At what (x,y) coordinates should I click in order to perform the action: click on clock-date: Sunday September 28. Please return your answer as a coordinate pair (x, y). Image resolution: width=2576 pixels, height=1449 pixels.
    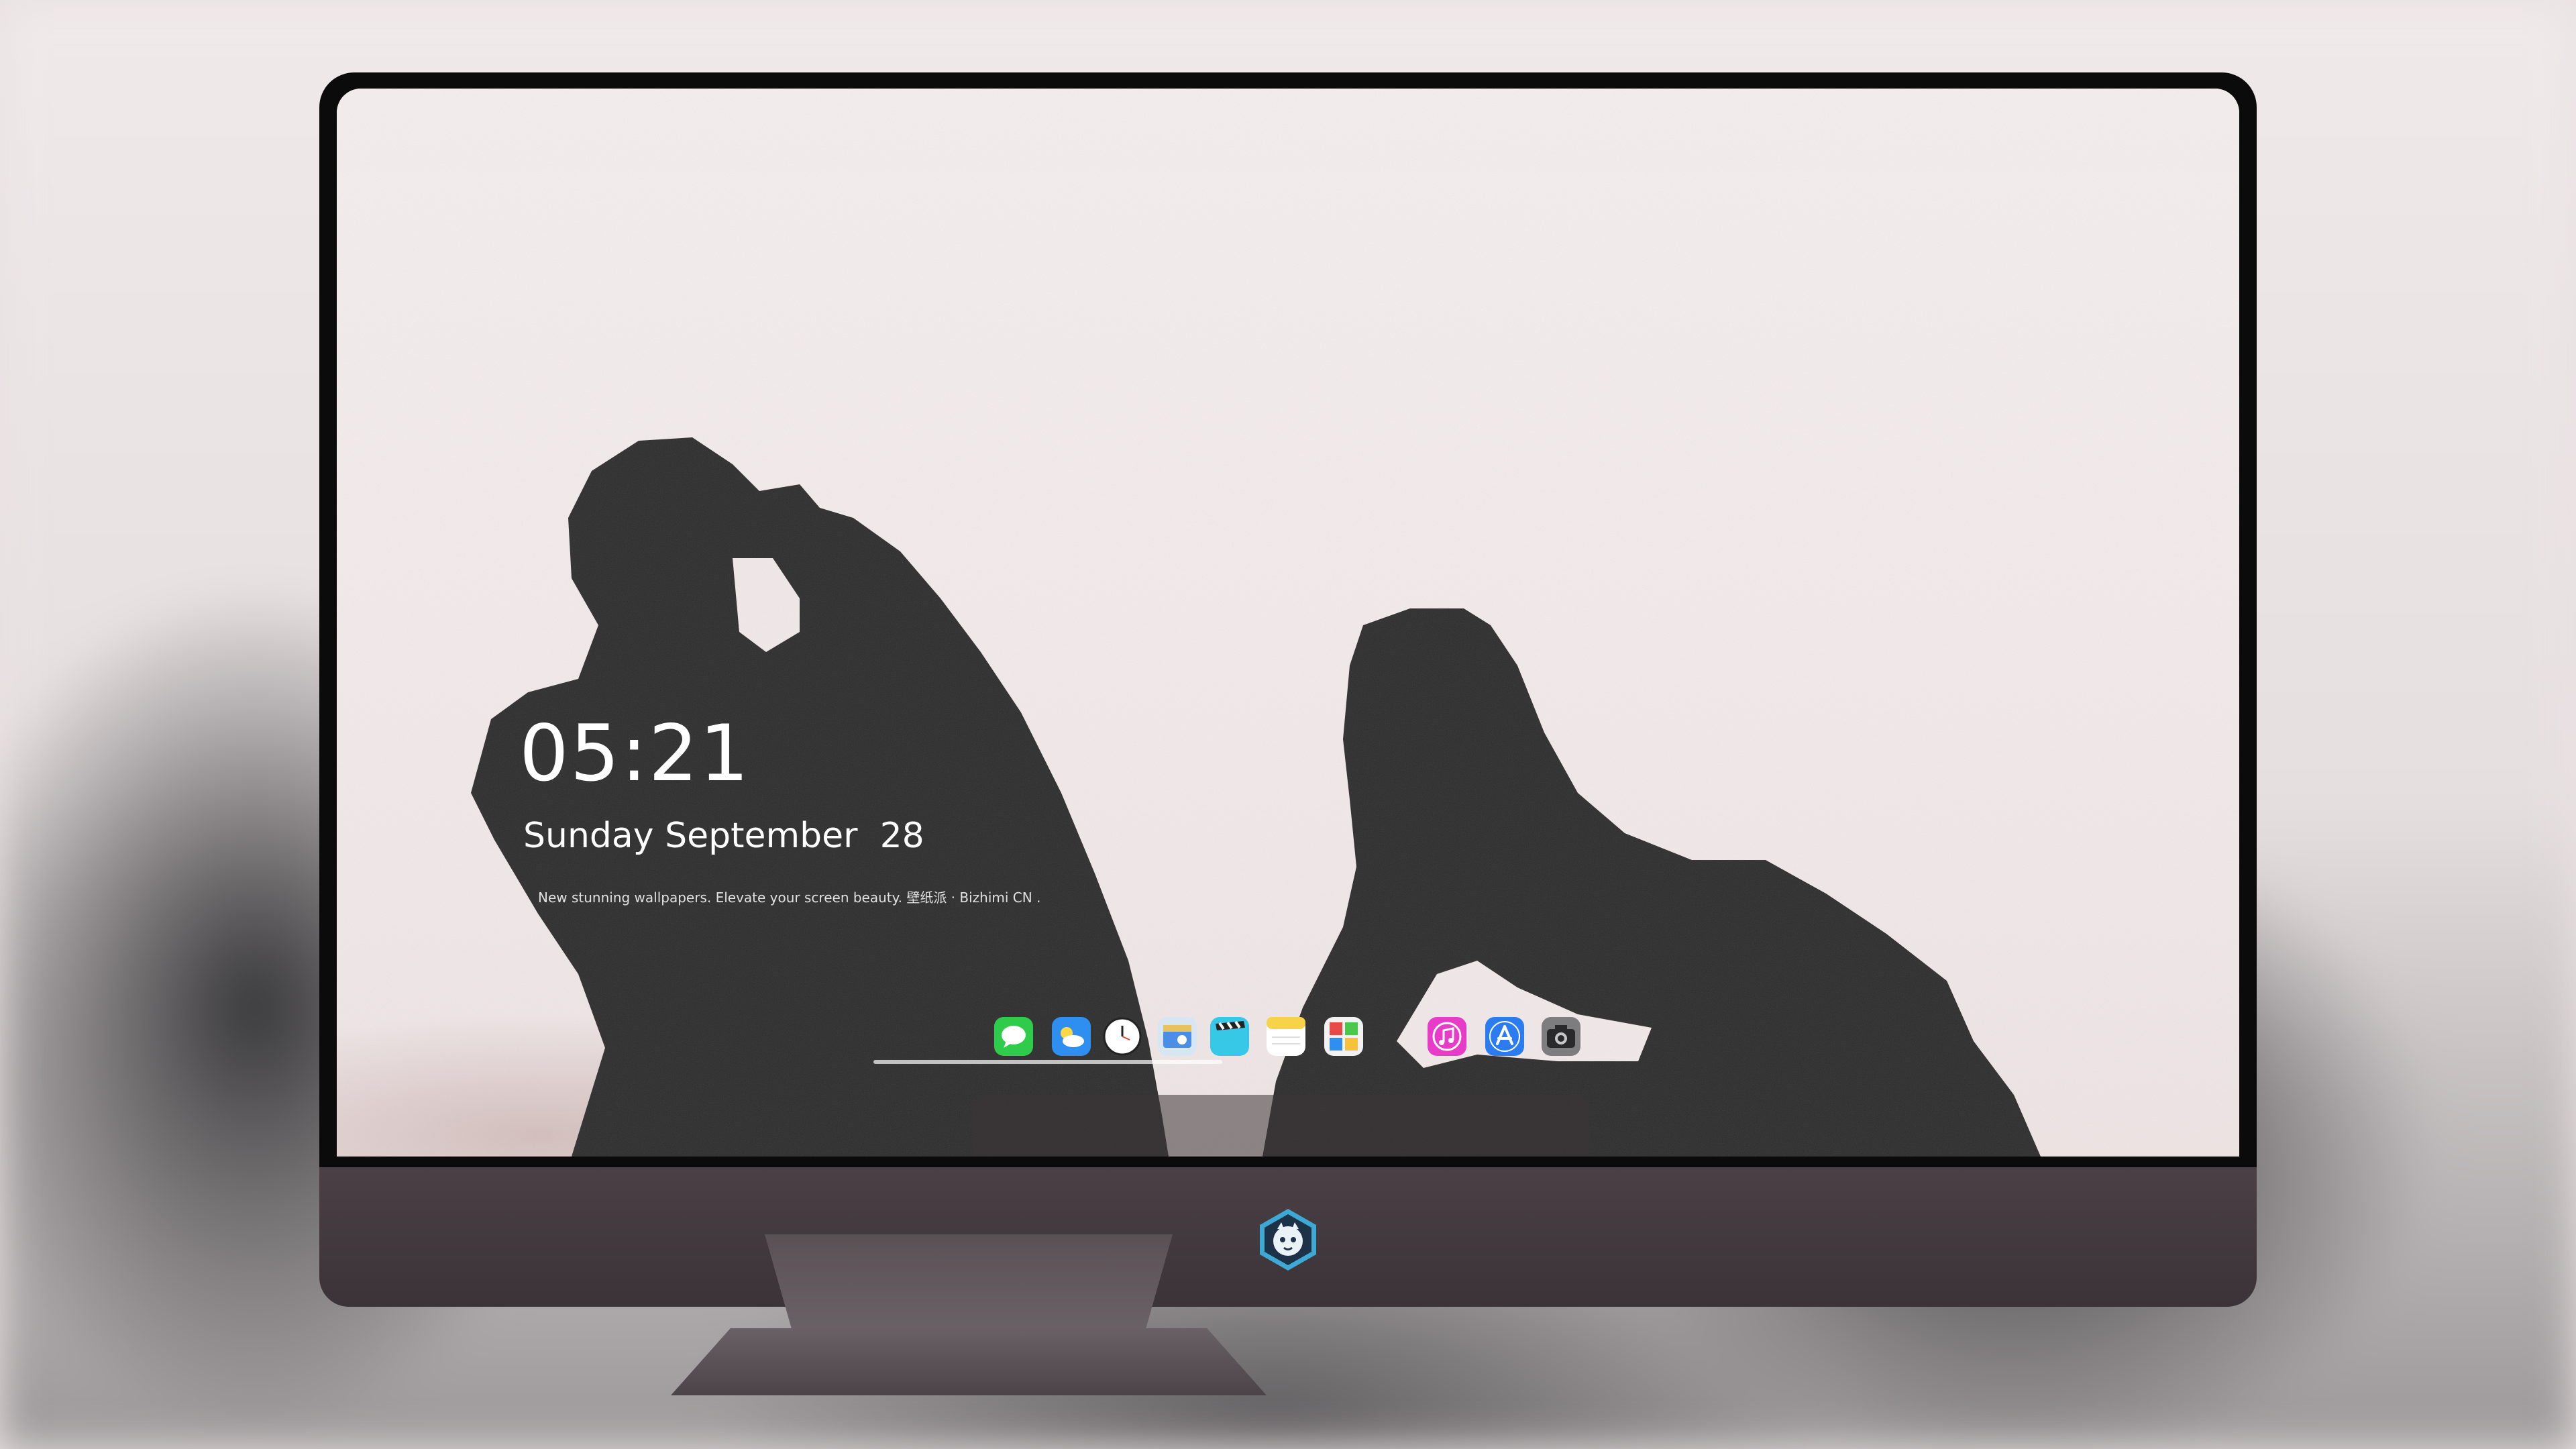
    Looking at the image, I should click on (723, 836).